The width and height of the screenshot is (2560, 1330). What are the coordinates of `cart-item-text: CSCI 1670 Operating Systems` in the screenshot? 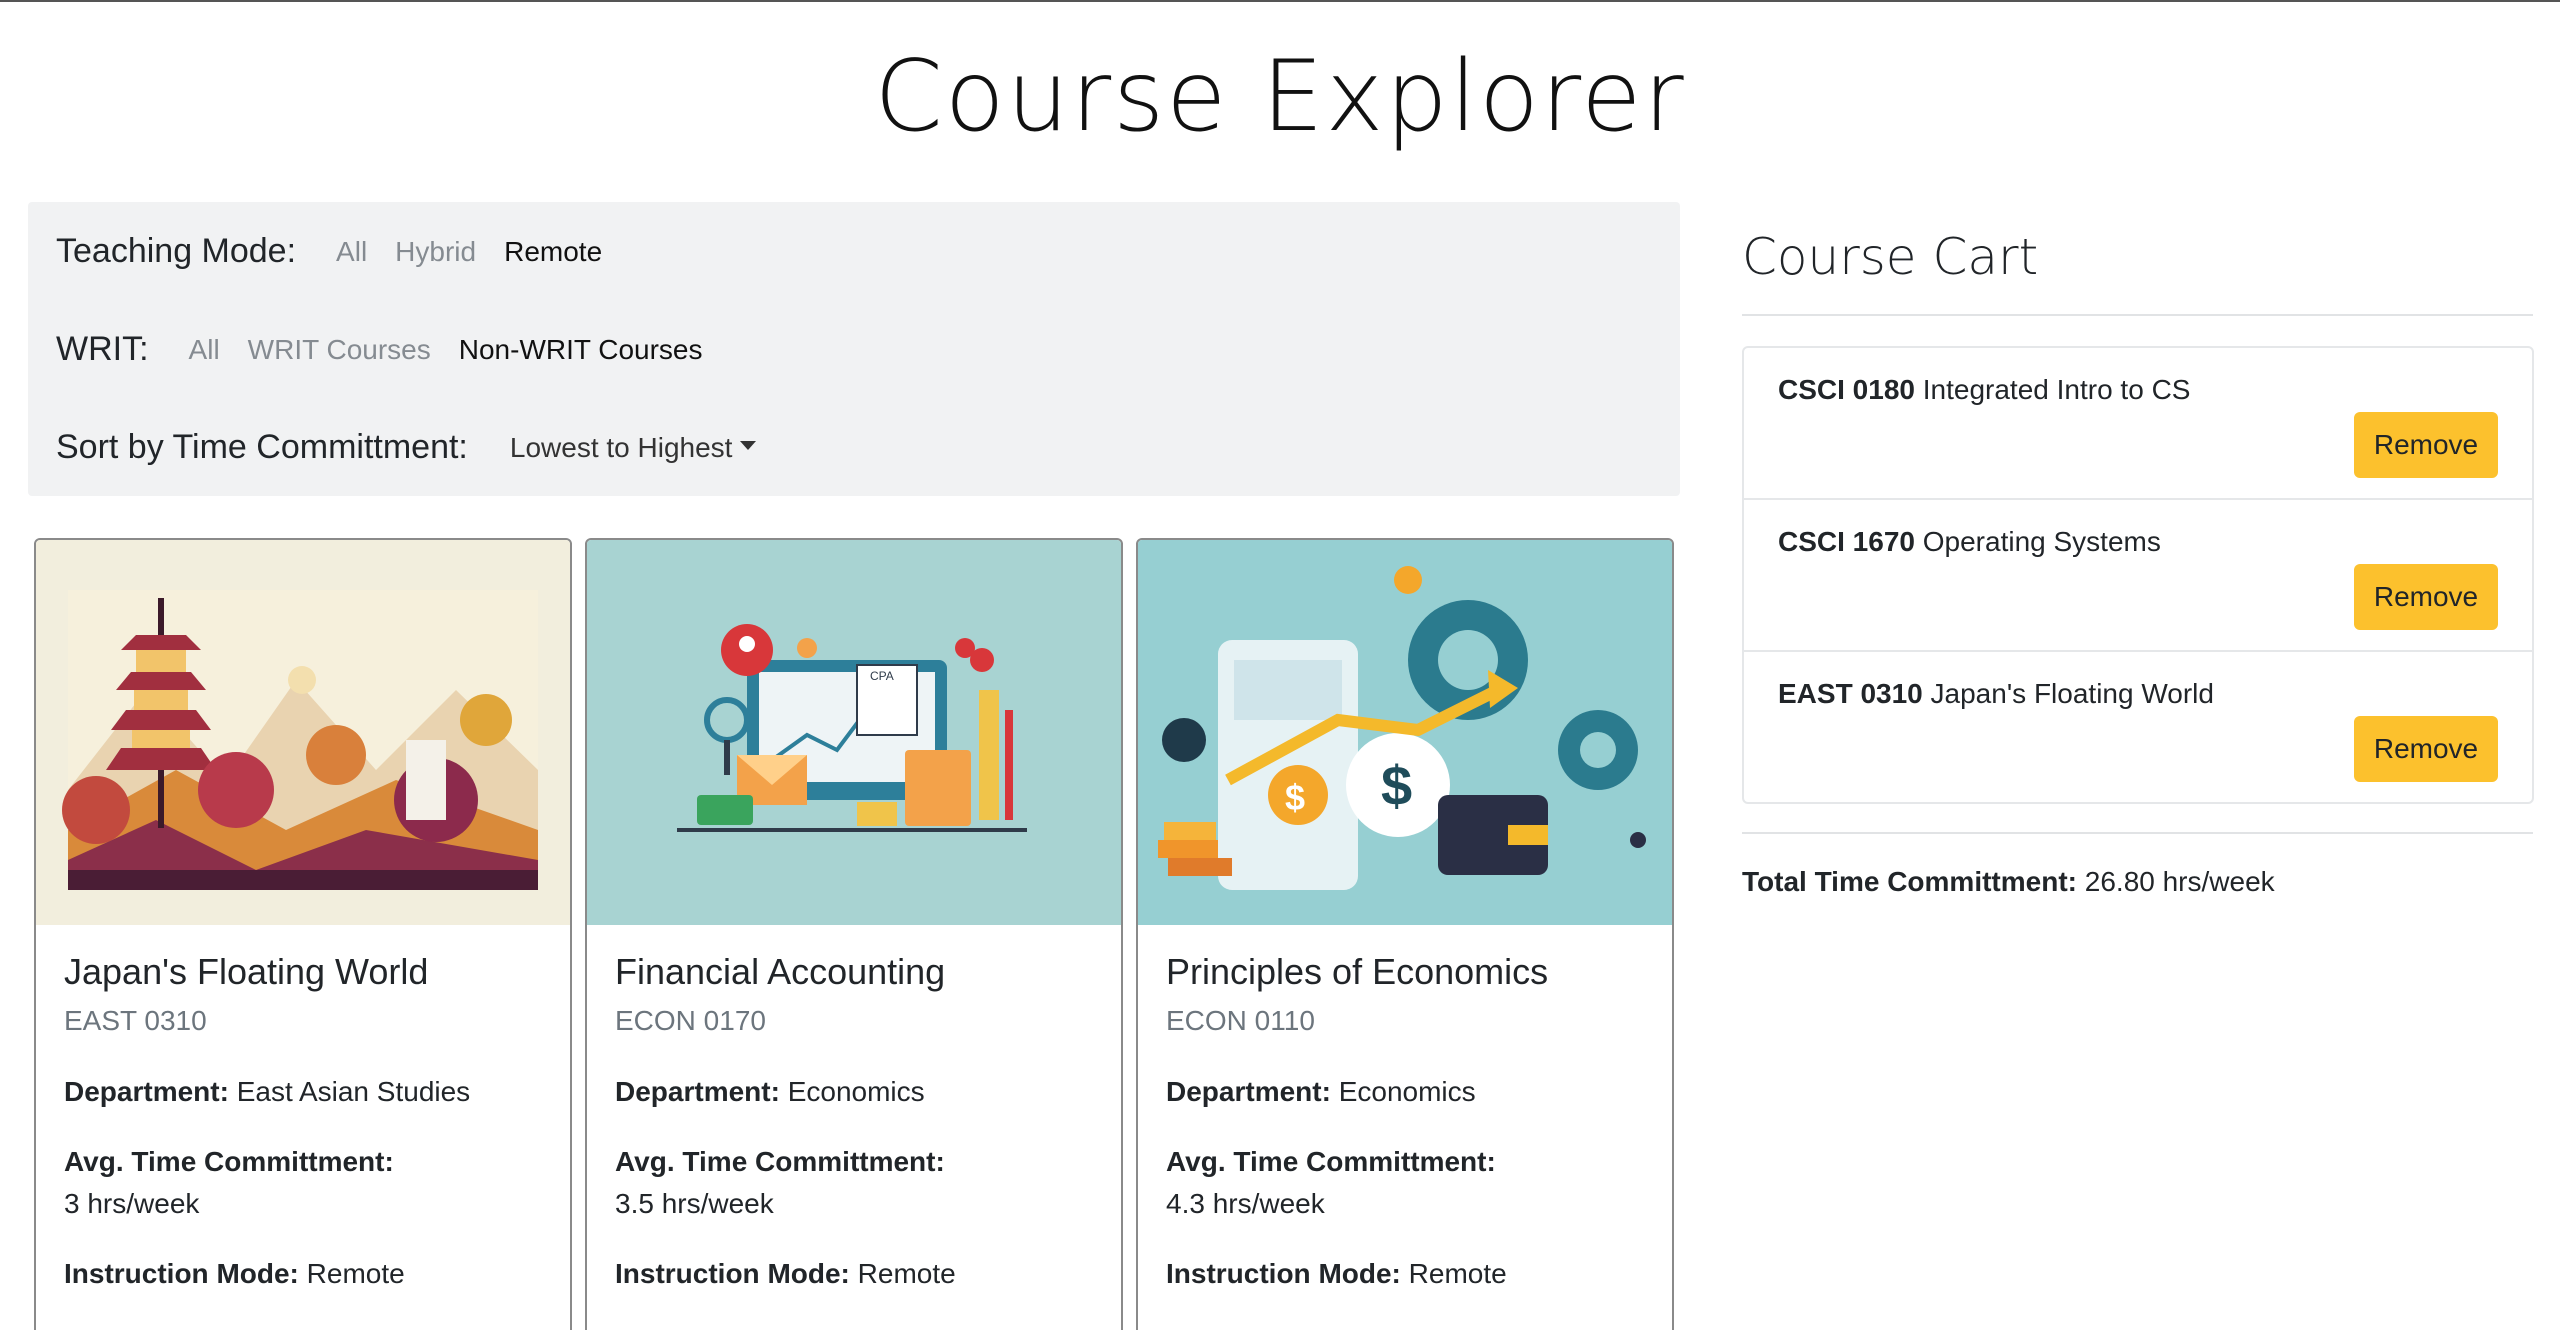 It's located at (1969, 541).